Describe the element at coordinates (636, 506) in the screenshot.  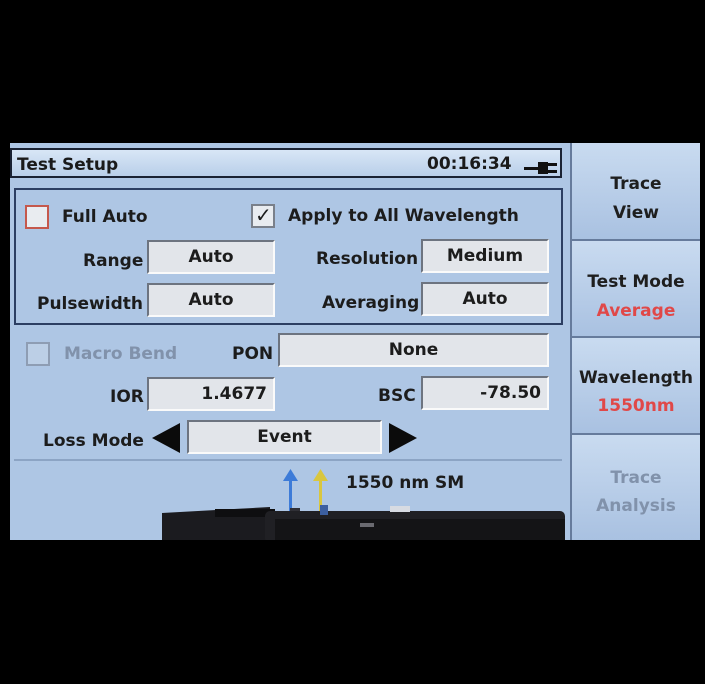
I see `trace-analysis-label-2: Analysis` at that location.